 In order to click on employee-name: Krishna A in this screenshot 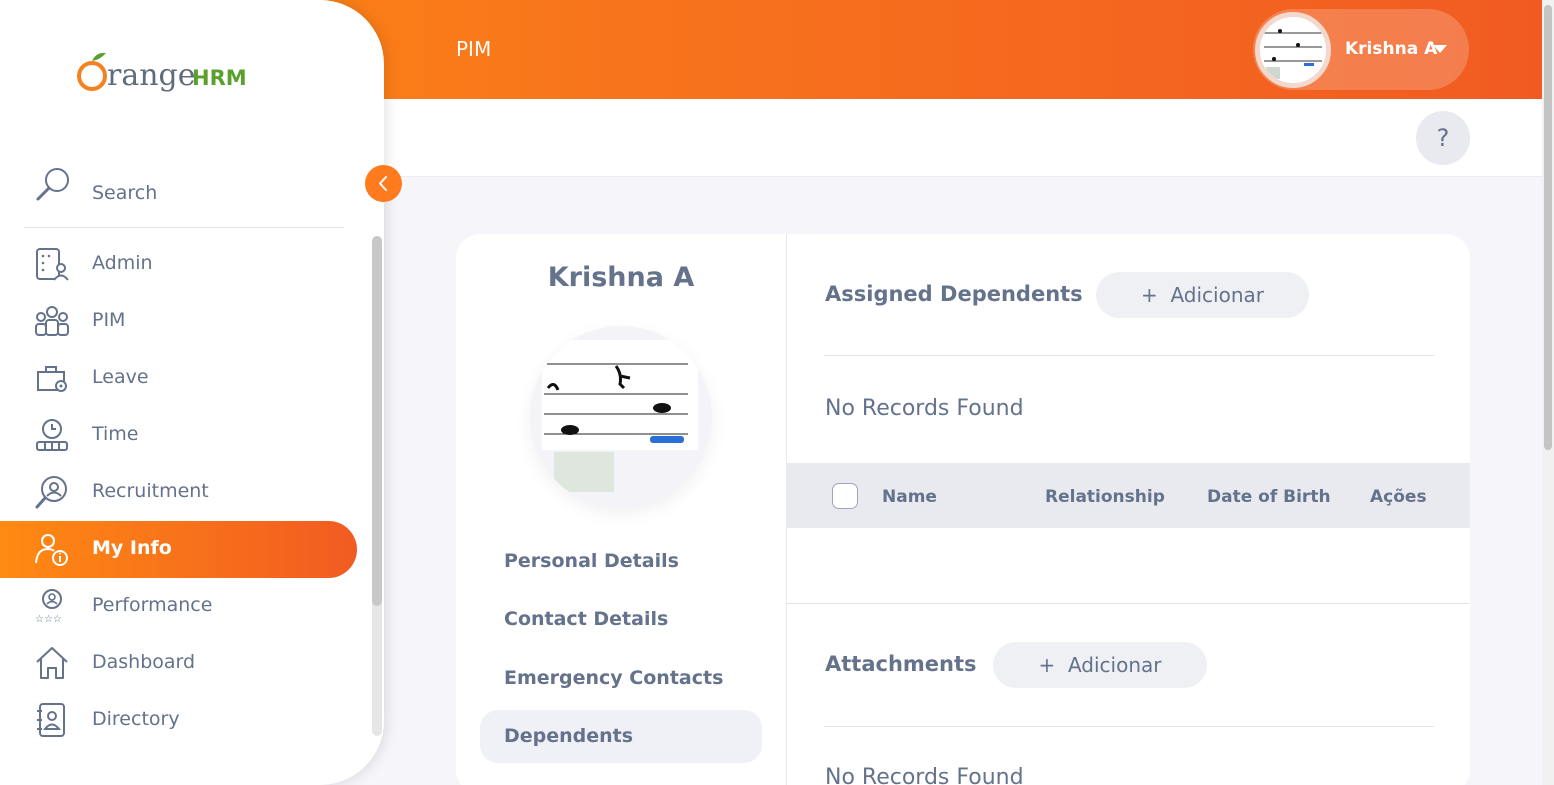, I will do `click(621, 277)`.